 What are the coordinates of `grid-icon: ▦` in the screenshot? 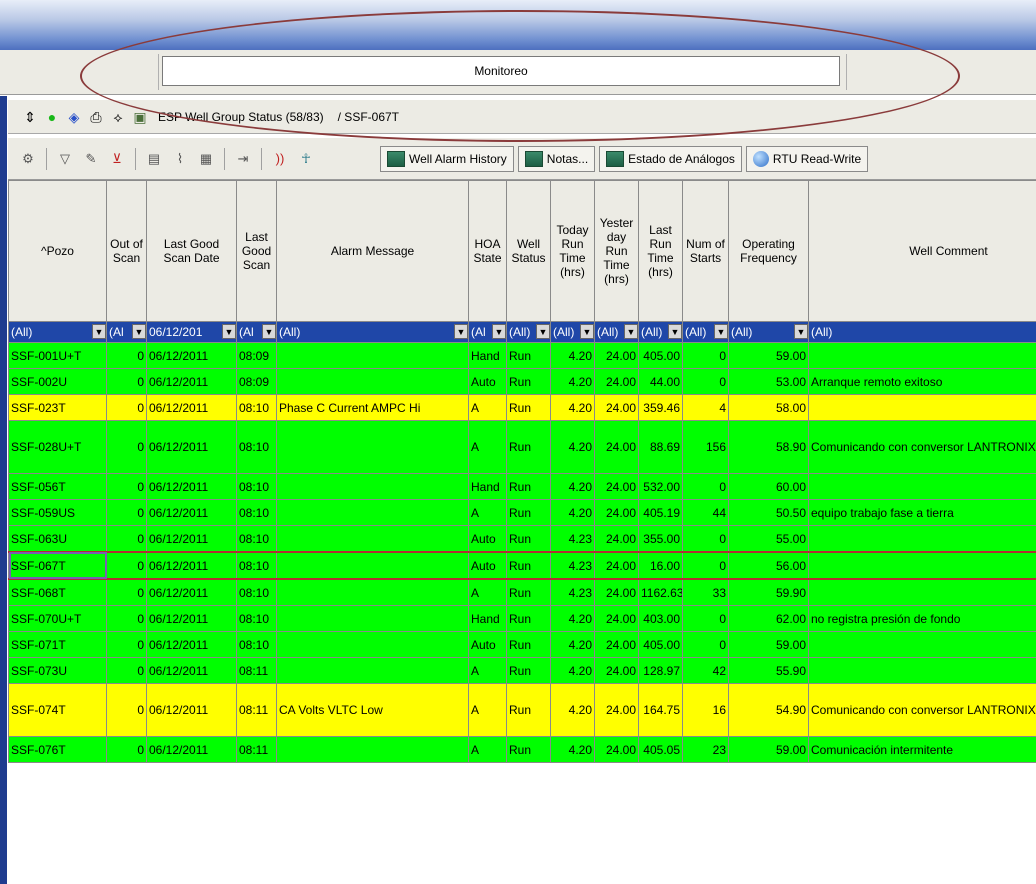 It's located at (206, 159).